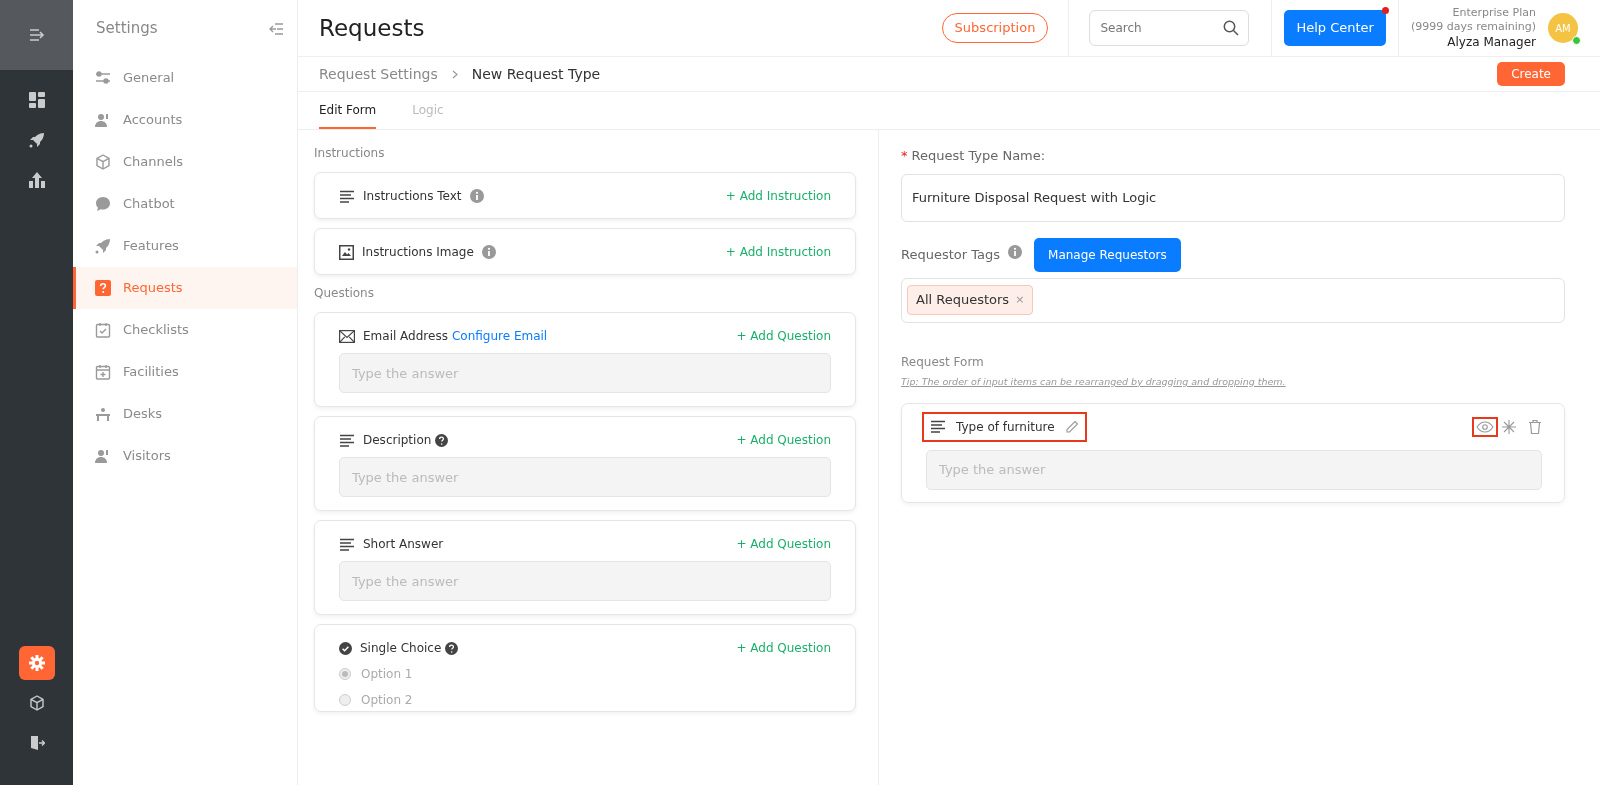  I want to click on asterisk-icon, so click(1509, 426).